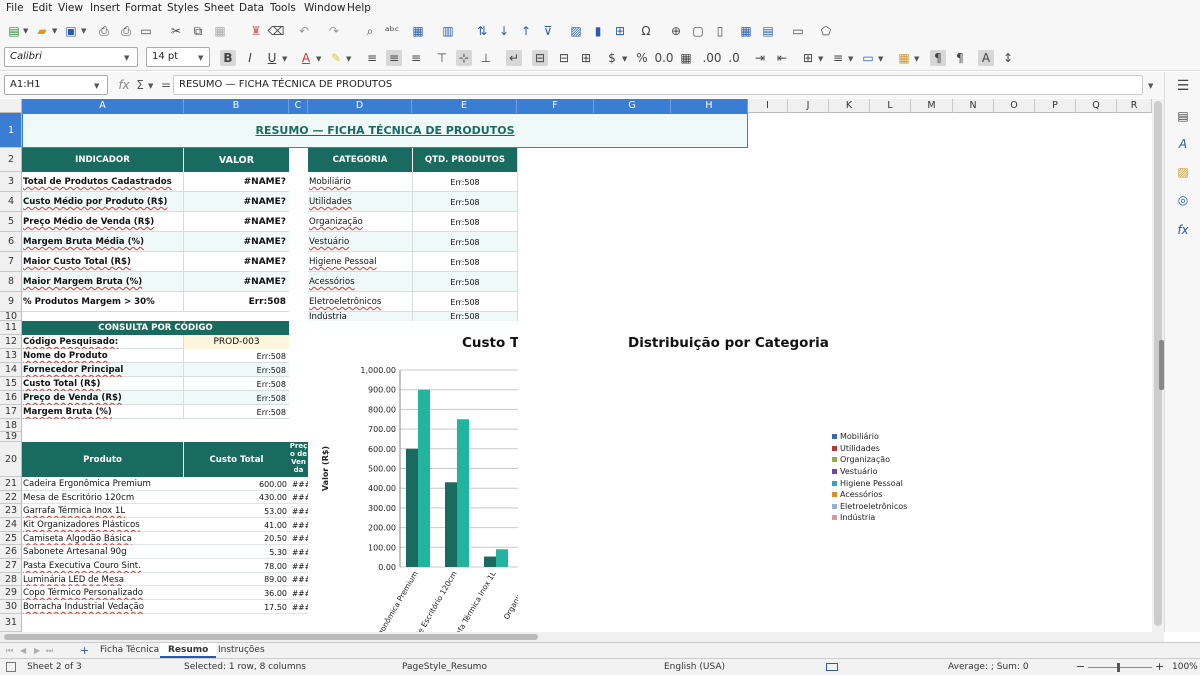 The height and width of the screenshot is (675, 1200). What do you see at coordinates (102, 370) in the screenshot?
I see `lookup-field-label: Fornecedor Principal` at bounding box center [102, 370].